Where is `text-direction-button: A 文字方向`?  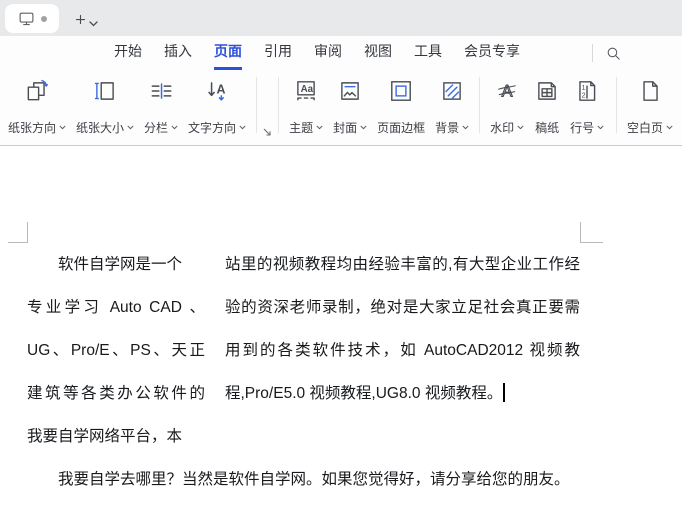 text-direction-button: A 文字方向 is located at coordinates (217, 106).